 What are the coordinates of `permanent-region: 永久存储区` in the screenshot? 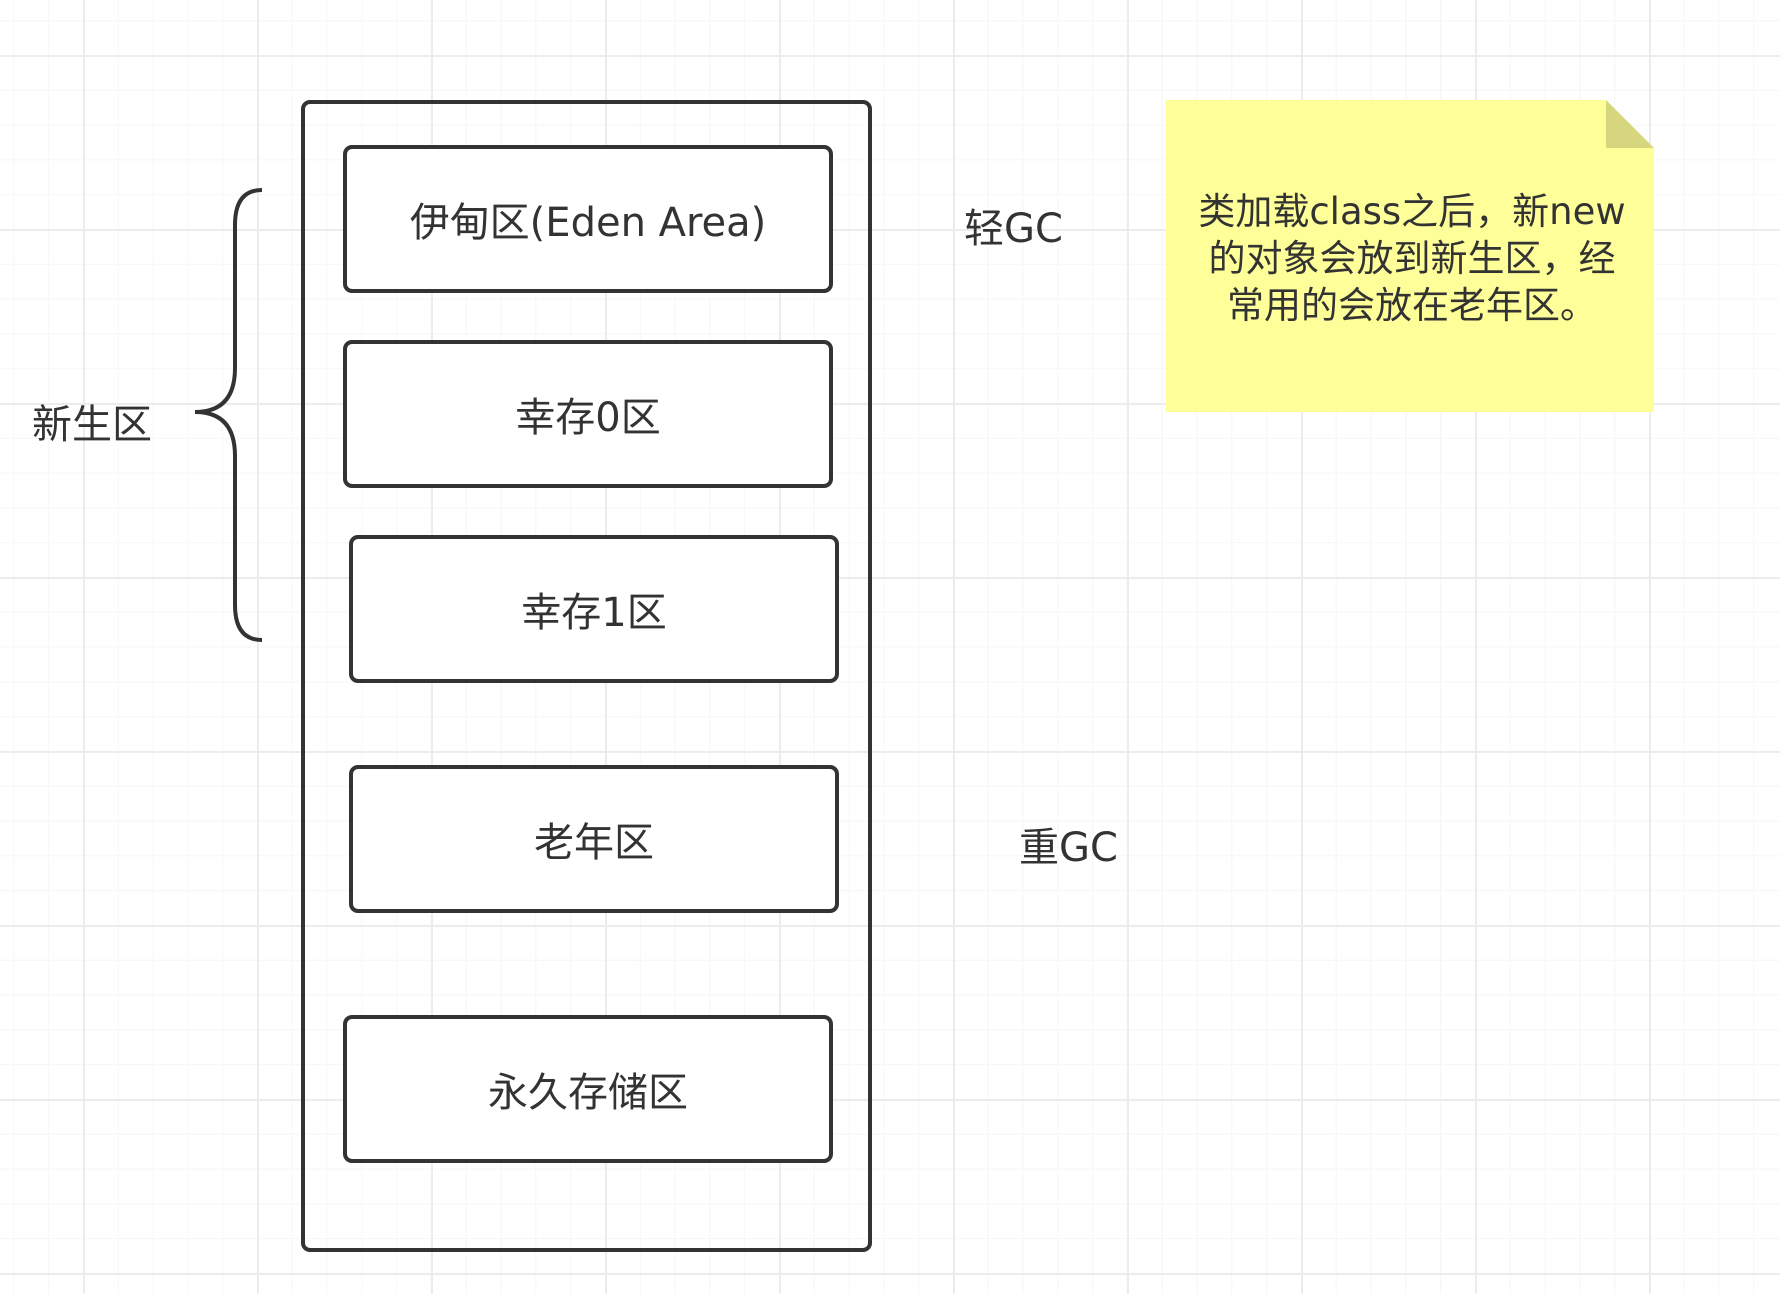 It's located at (588, 1089).